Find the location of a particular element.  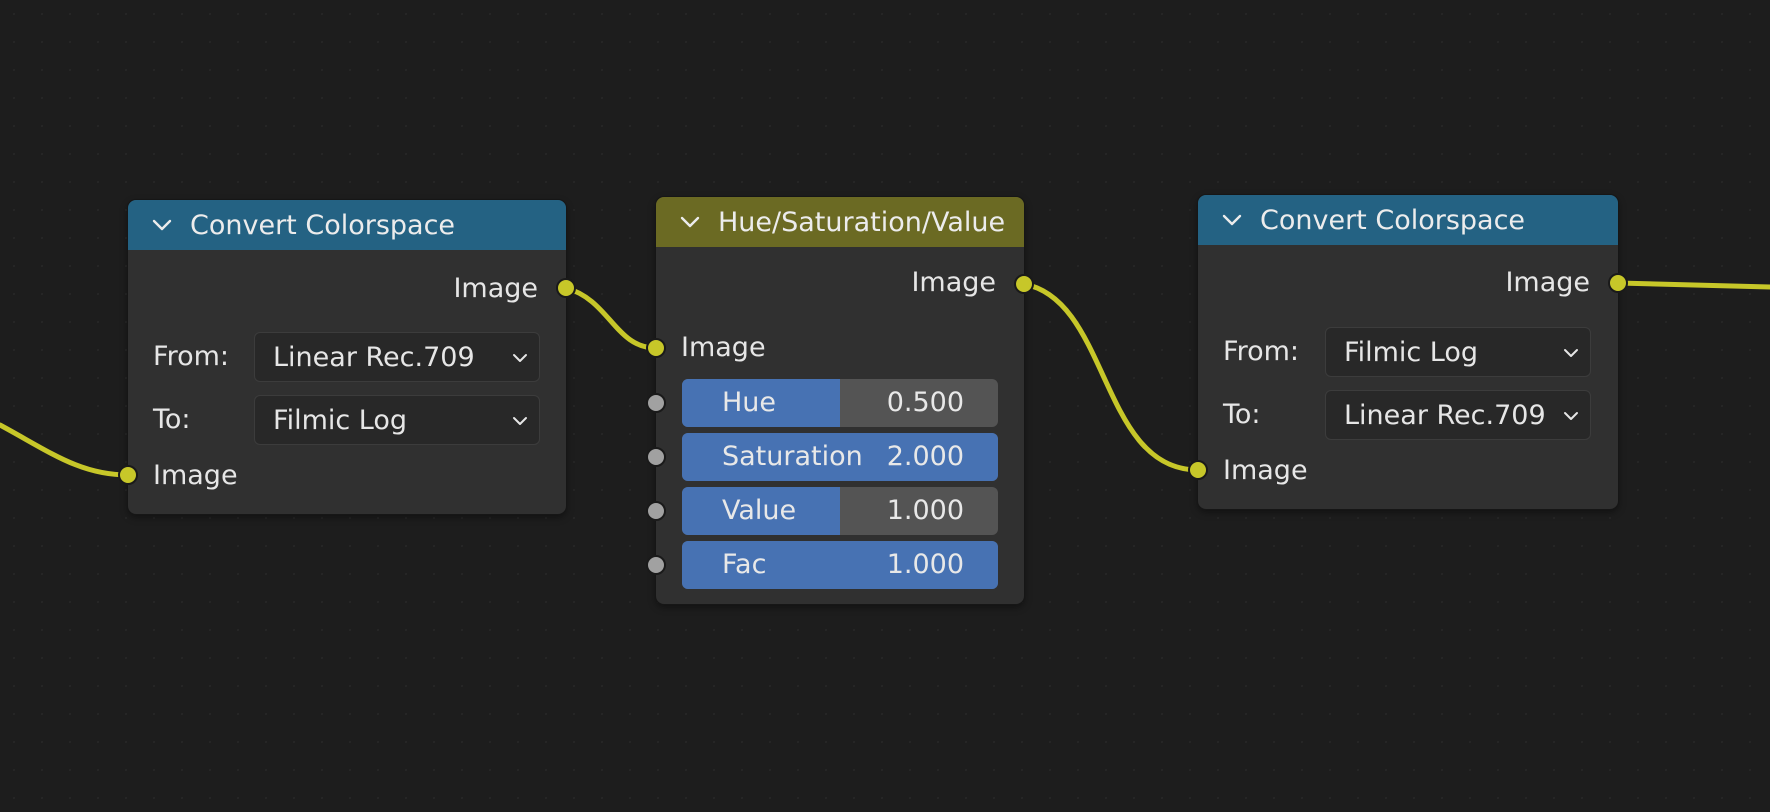

value-slider: Value 1.000 is located at coordinates (840, 511).